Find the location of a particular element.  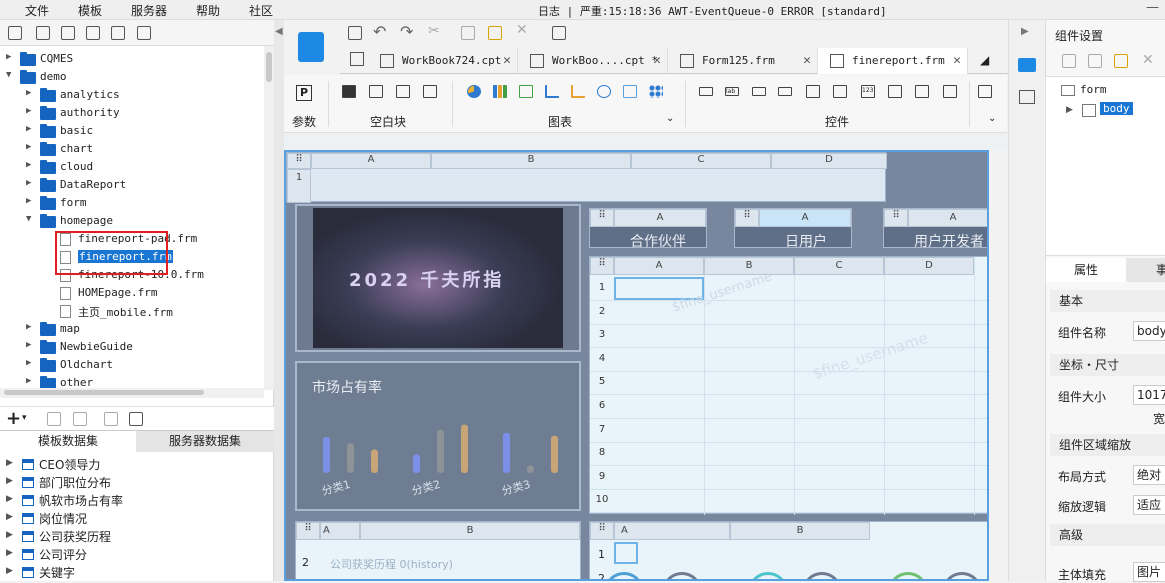

gauge-sheet: ⠿ A B 1 2 is located at coordinates (788, 550).